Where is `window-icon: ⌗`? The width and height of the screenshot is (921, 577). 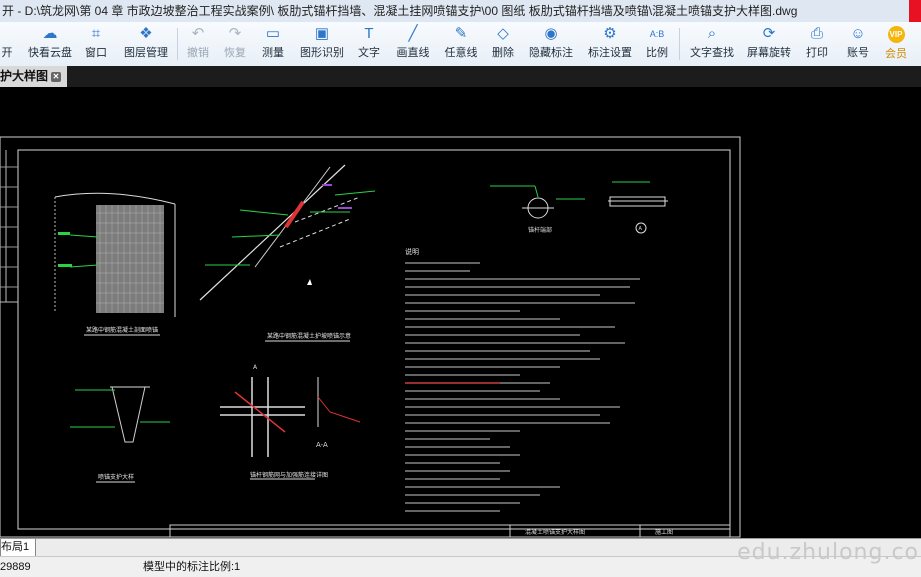 window-icon: ⌗ is located at coordinates (96, 33).